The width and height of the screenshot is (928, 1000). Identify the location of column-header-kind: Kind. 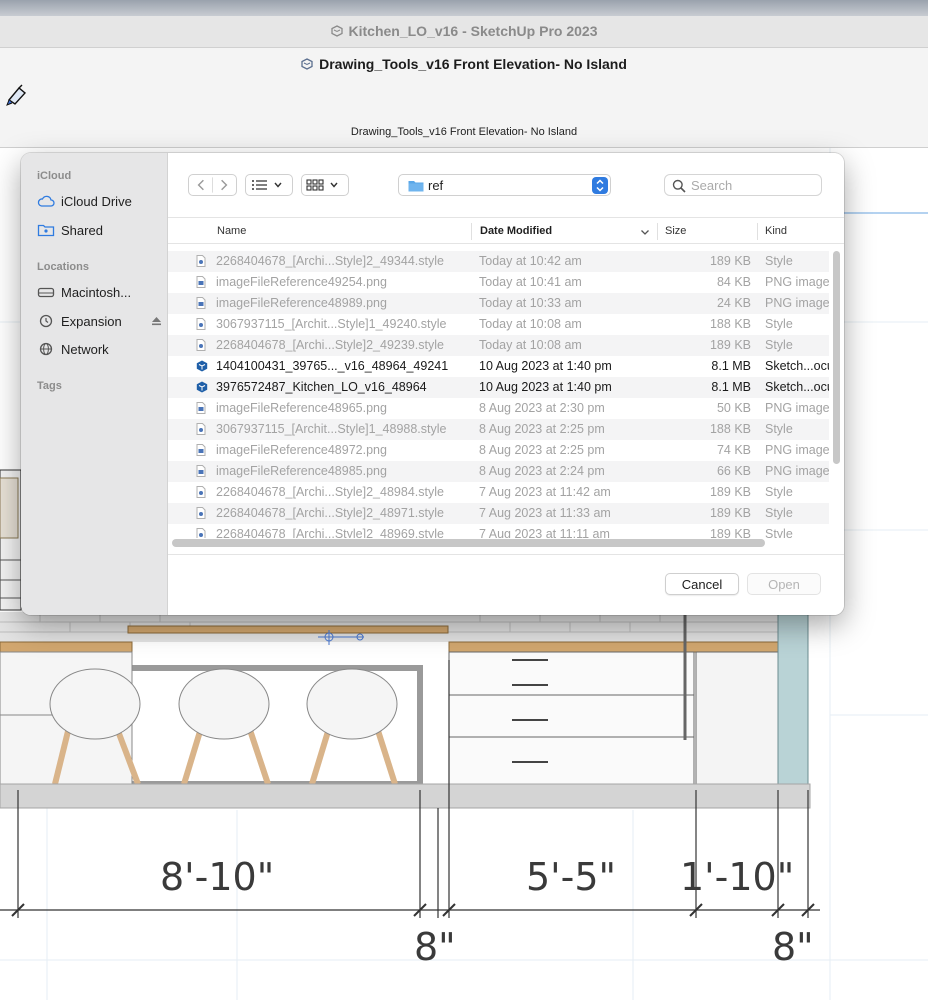
(776, 231).